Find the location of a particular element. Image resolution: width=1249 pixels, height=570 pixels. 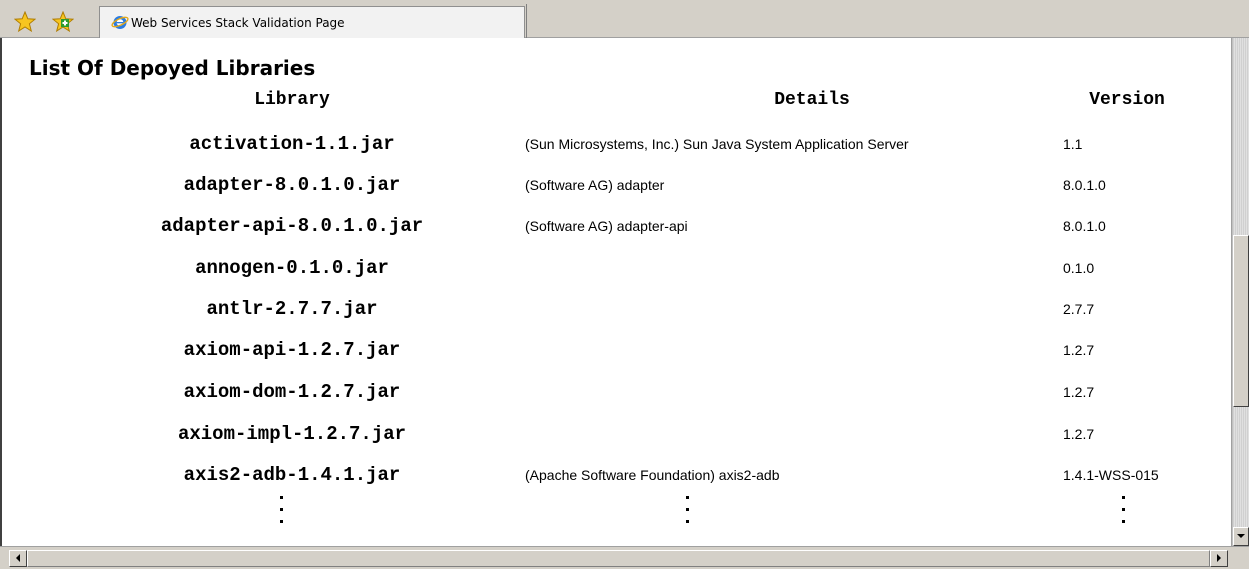

scroll-down-arrow-icon is located at coordinates (1241, 536).